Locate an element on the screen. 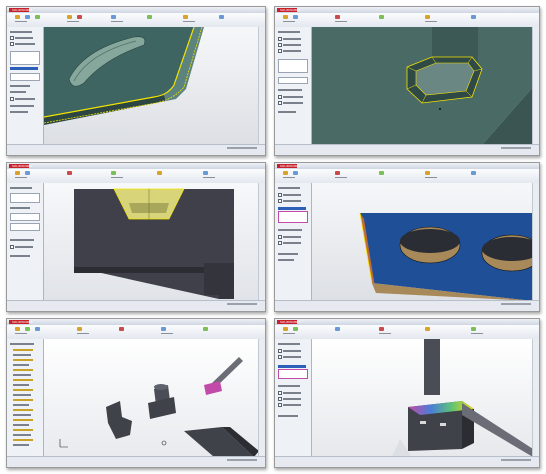 The width and height of the screenshot is (546, 474). radius-field is located at coordinates (24, 68).